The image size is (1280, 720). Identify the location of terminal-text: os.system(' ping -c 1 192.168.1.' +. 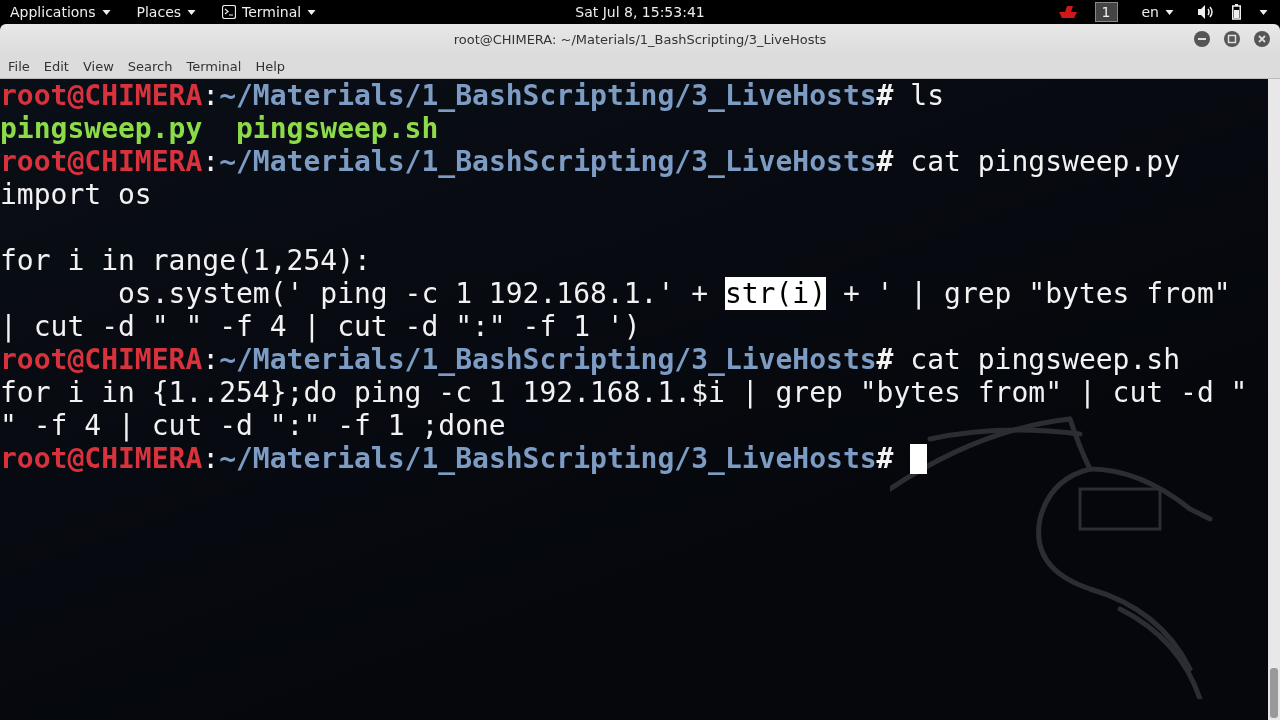
(413, 293).